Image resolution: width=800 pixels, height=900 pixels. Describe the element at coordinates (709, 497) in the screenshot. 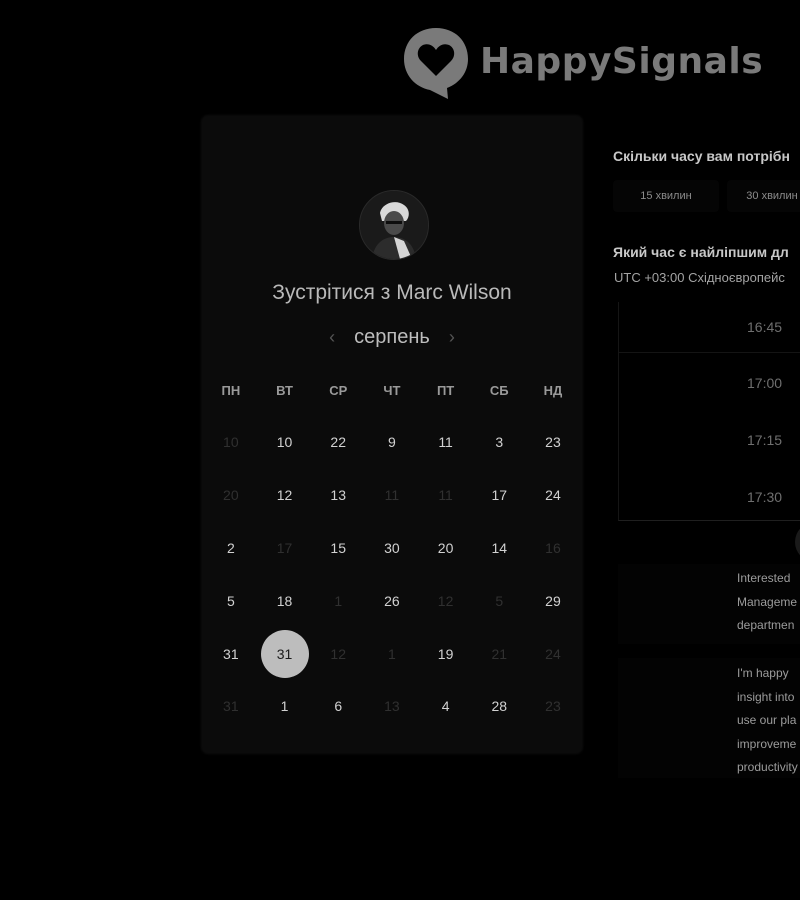

I see `time-slot: 17:30` at that location.